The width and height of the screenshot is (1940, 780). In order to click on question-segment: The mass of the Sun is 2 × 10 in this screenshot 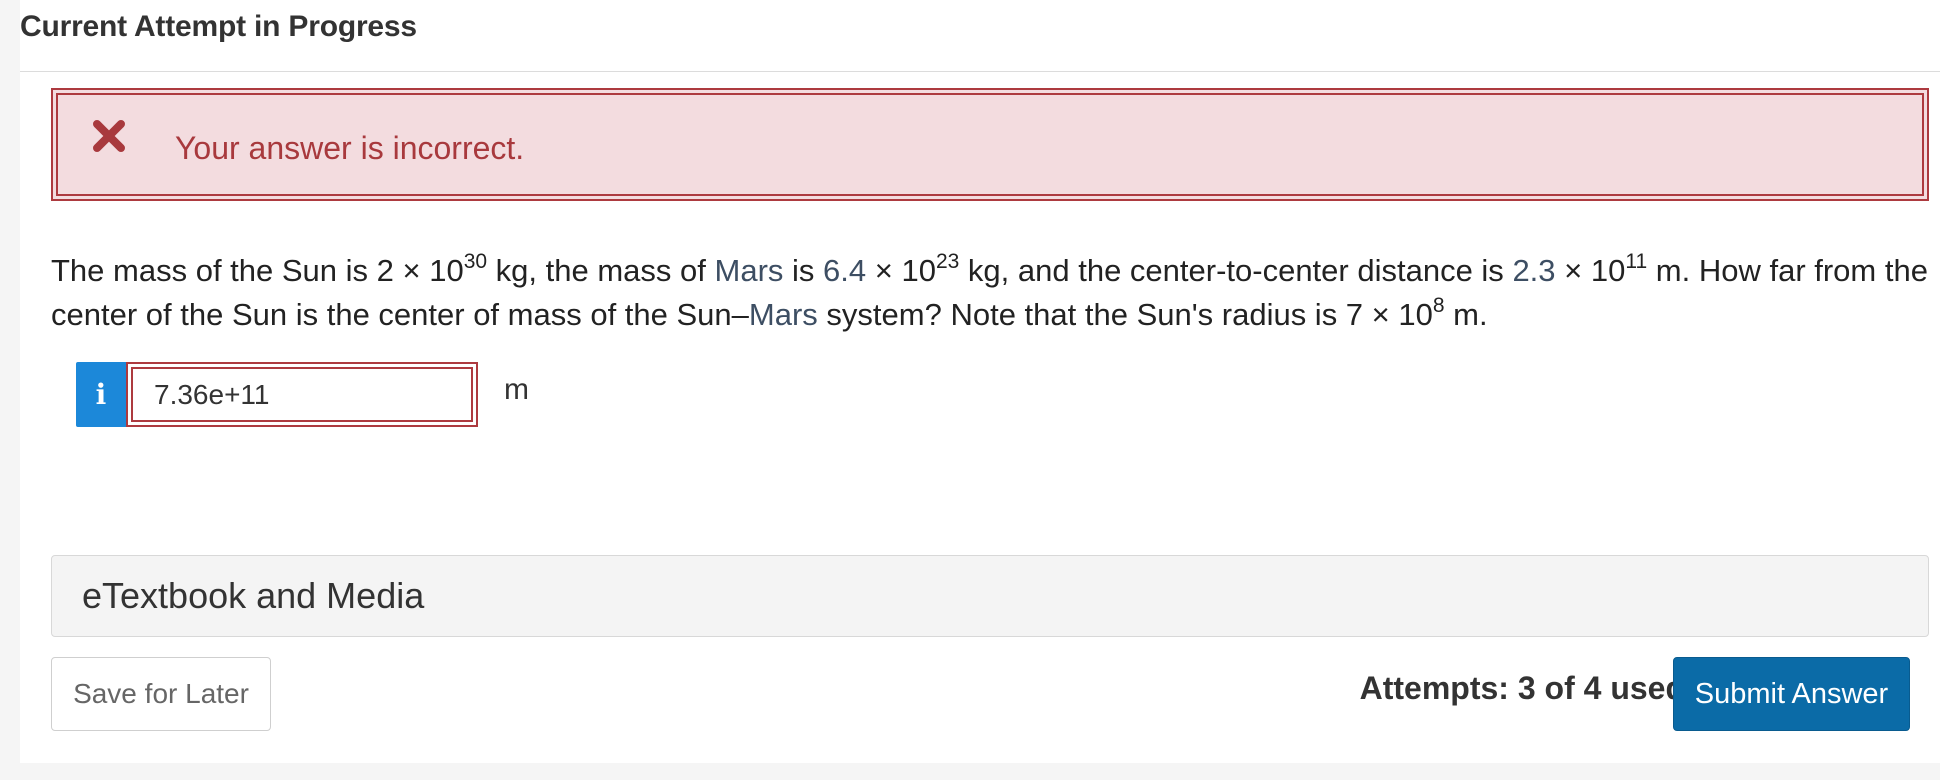, I will do `click(257, 270)`.